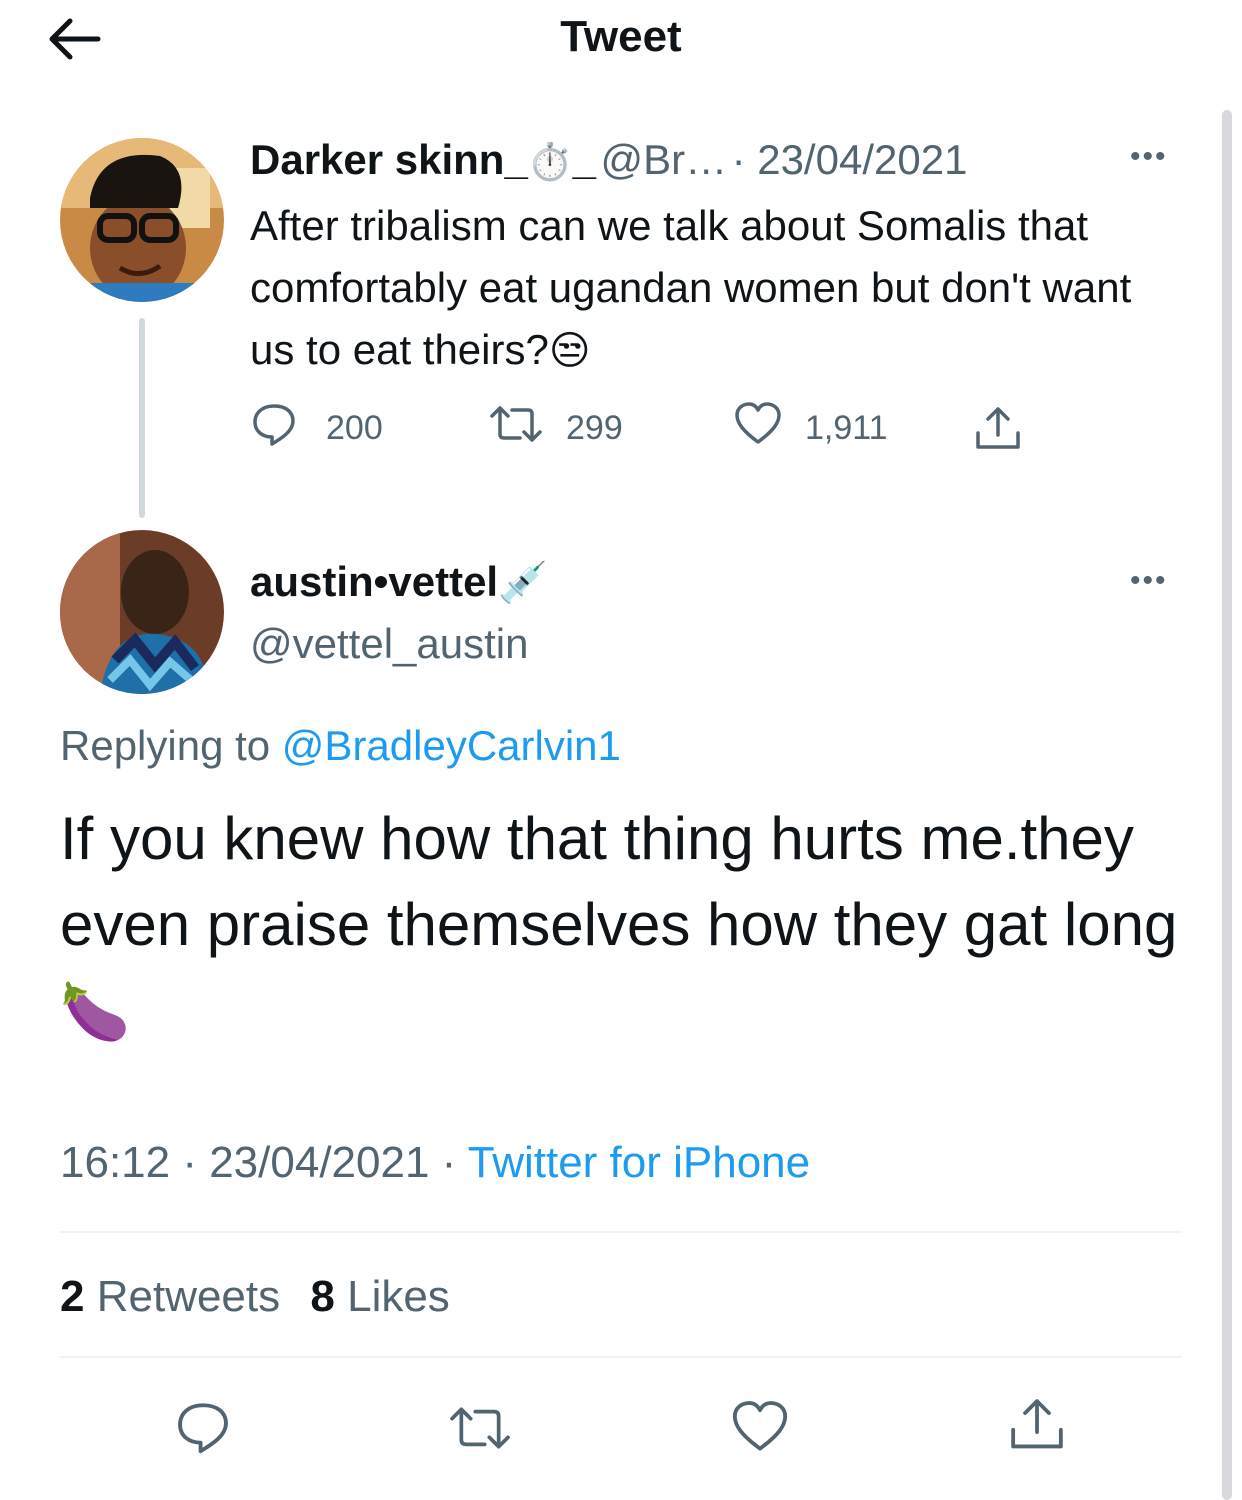 The height and width of the screenshot is (1500, 1242). I want to click on likes-label: Likes, so click(398, 1296).